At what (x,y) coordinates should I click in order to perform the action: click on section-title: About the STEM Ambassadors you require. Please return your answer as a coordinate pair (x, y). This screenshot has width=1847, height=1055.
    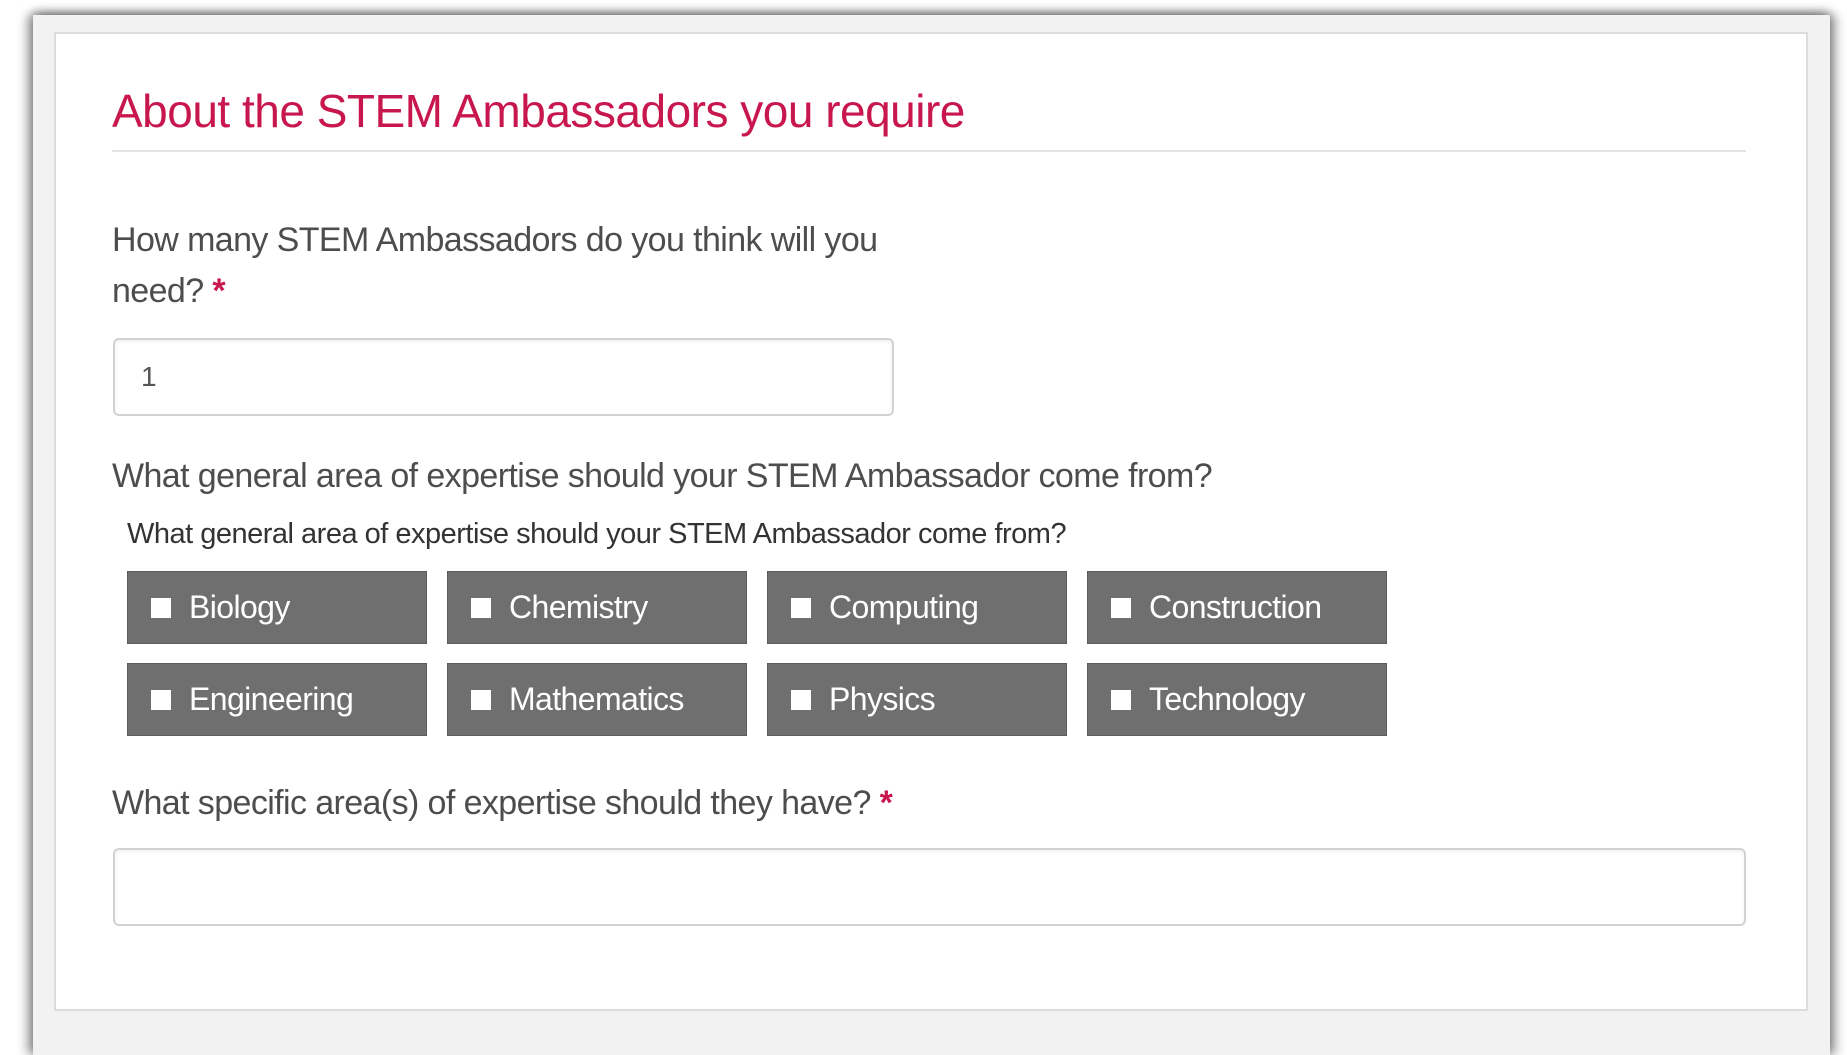
    Looking at the image, I should click on (538, 111).